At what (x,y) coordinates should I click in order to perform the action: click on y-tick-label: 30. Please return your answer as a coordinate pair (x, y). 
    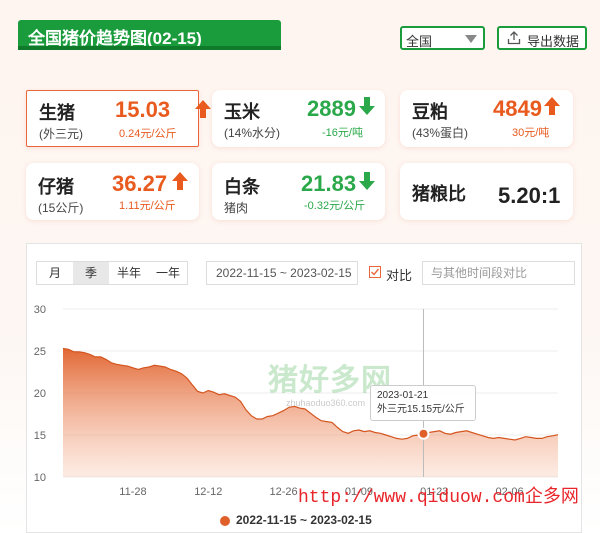
    Looking at the image, I should click on (40, 310).